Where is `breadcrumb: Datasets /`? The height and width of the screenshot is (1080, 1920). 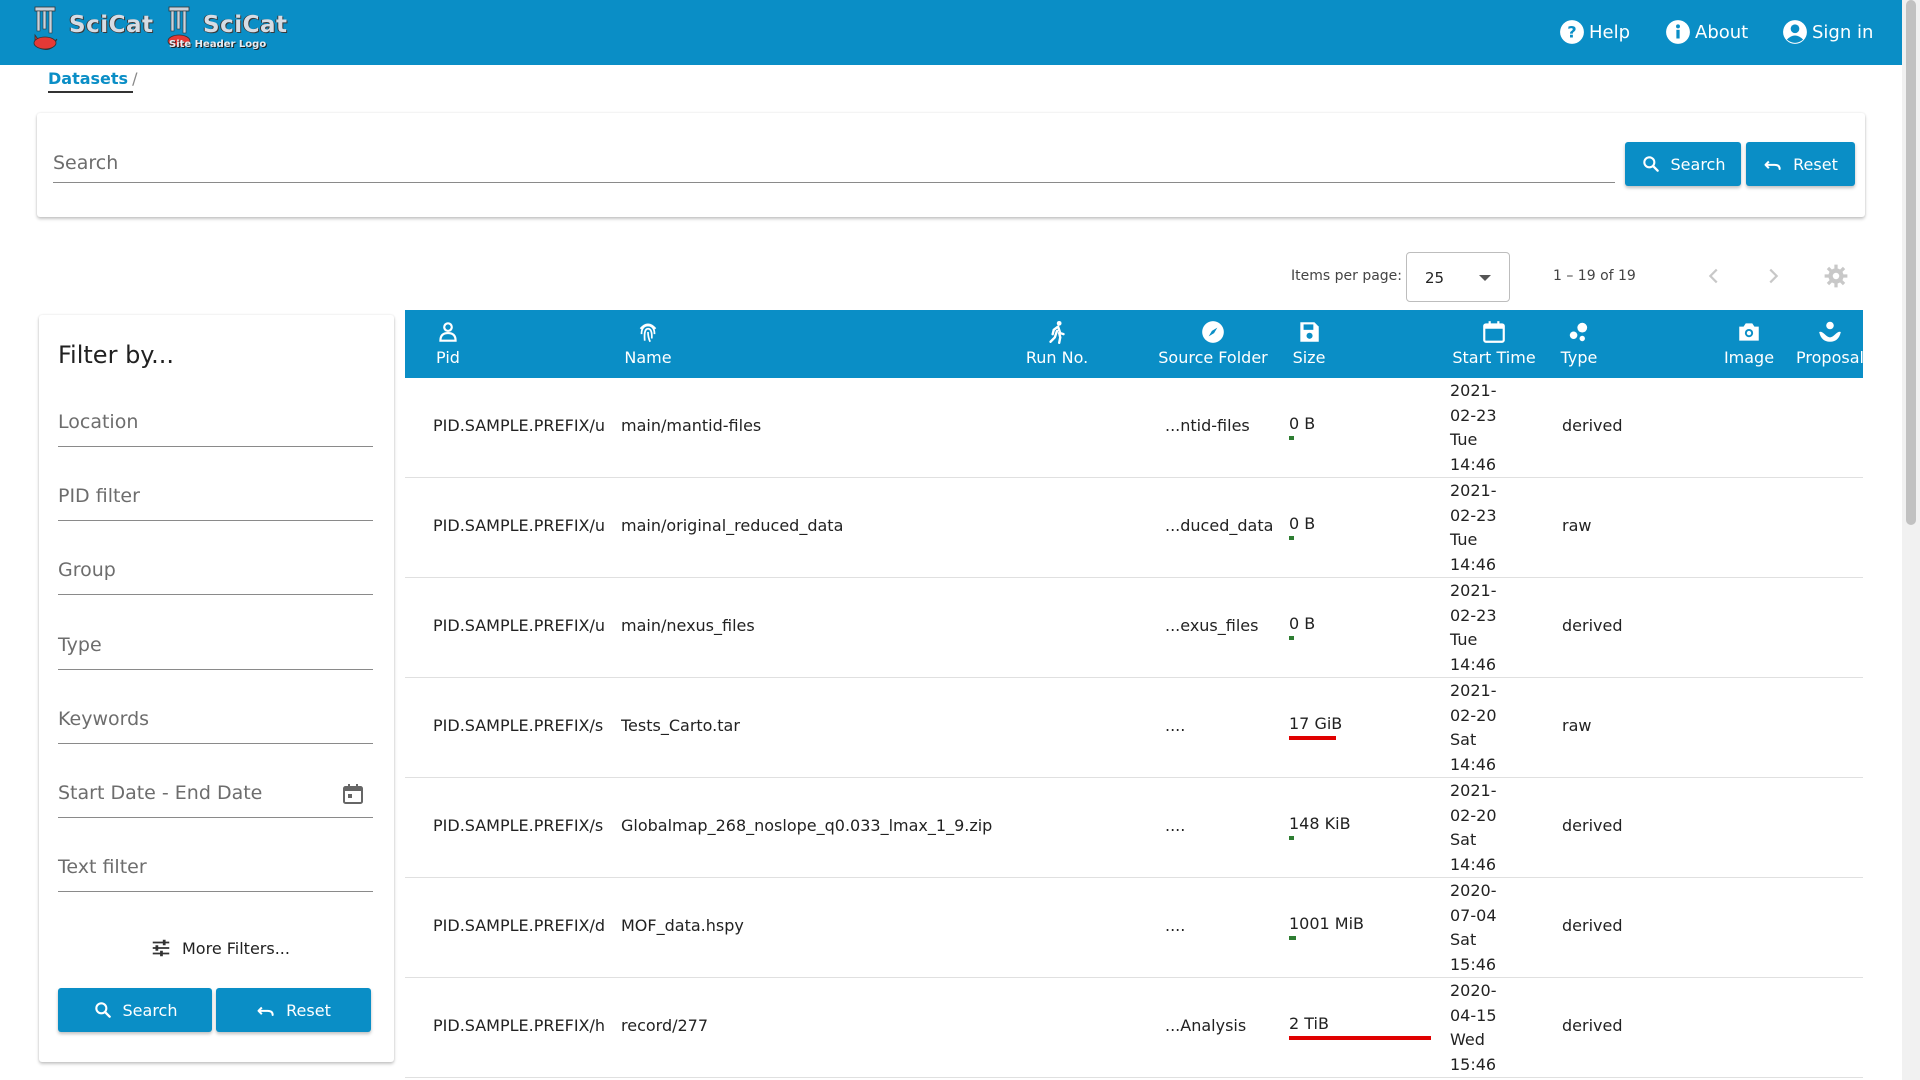 breadcrumb: Datasets / is located at coordinates (92, 78).